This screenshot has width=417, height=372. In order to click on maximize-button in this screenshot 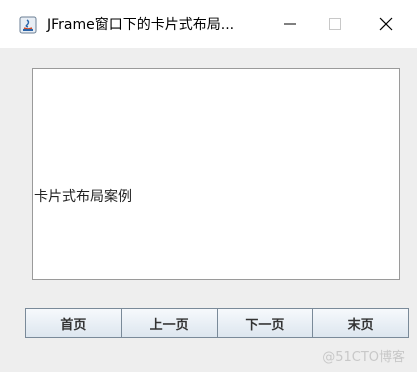, I will do `click(335, 24)`.